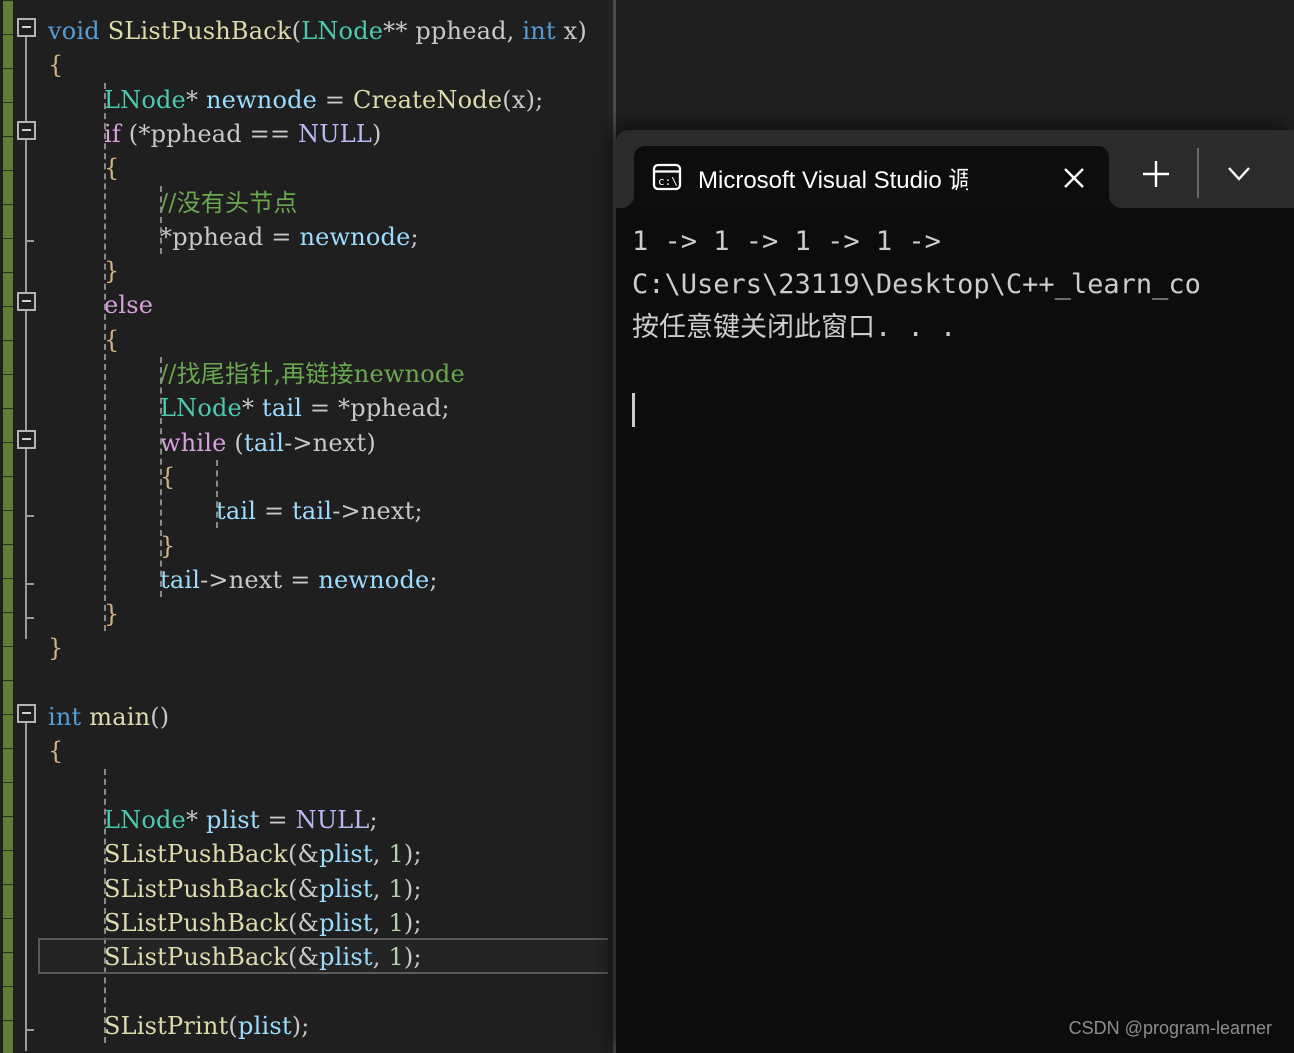 The image size is (1294, 1053). Describe the element at coordinates (1156, 174) in the screenshot. I see `new-tab-button` at that location.